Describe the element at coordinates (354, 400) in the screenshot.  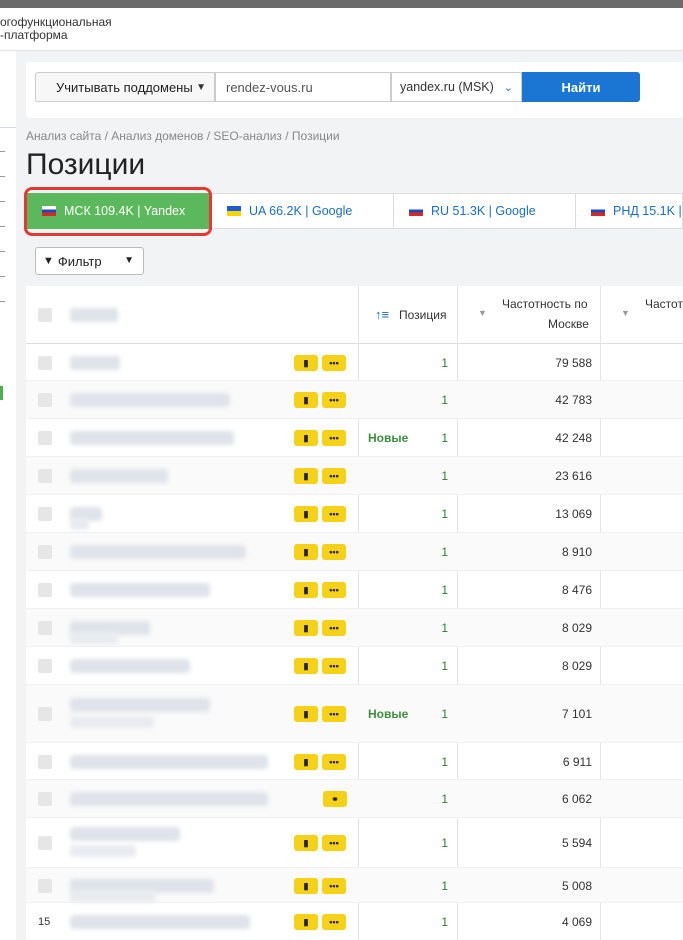
I see `table-row: ▮ ••• 1 42 783` at that location.